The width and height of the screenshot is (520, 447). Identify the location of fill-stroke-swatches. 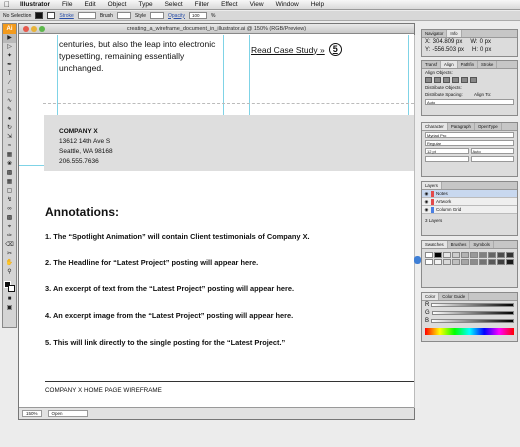
(9, 288).